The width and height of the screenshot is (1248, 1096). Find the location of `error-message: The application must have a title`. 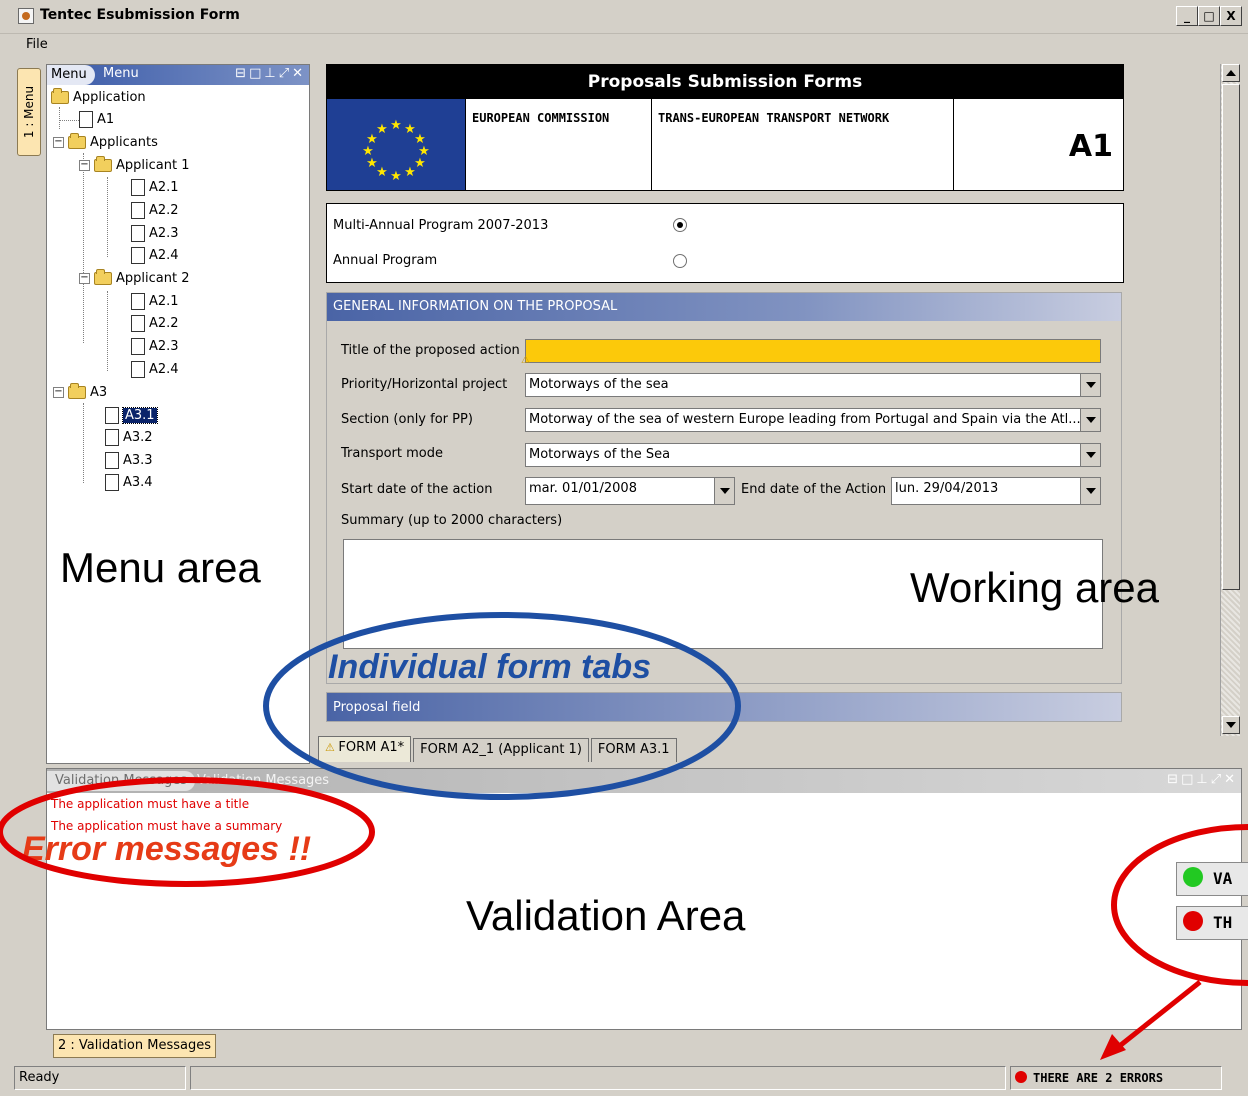

error-message: The application must have a title is located at coordinates (150, 804).